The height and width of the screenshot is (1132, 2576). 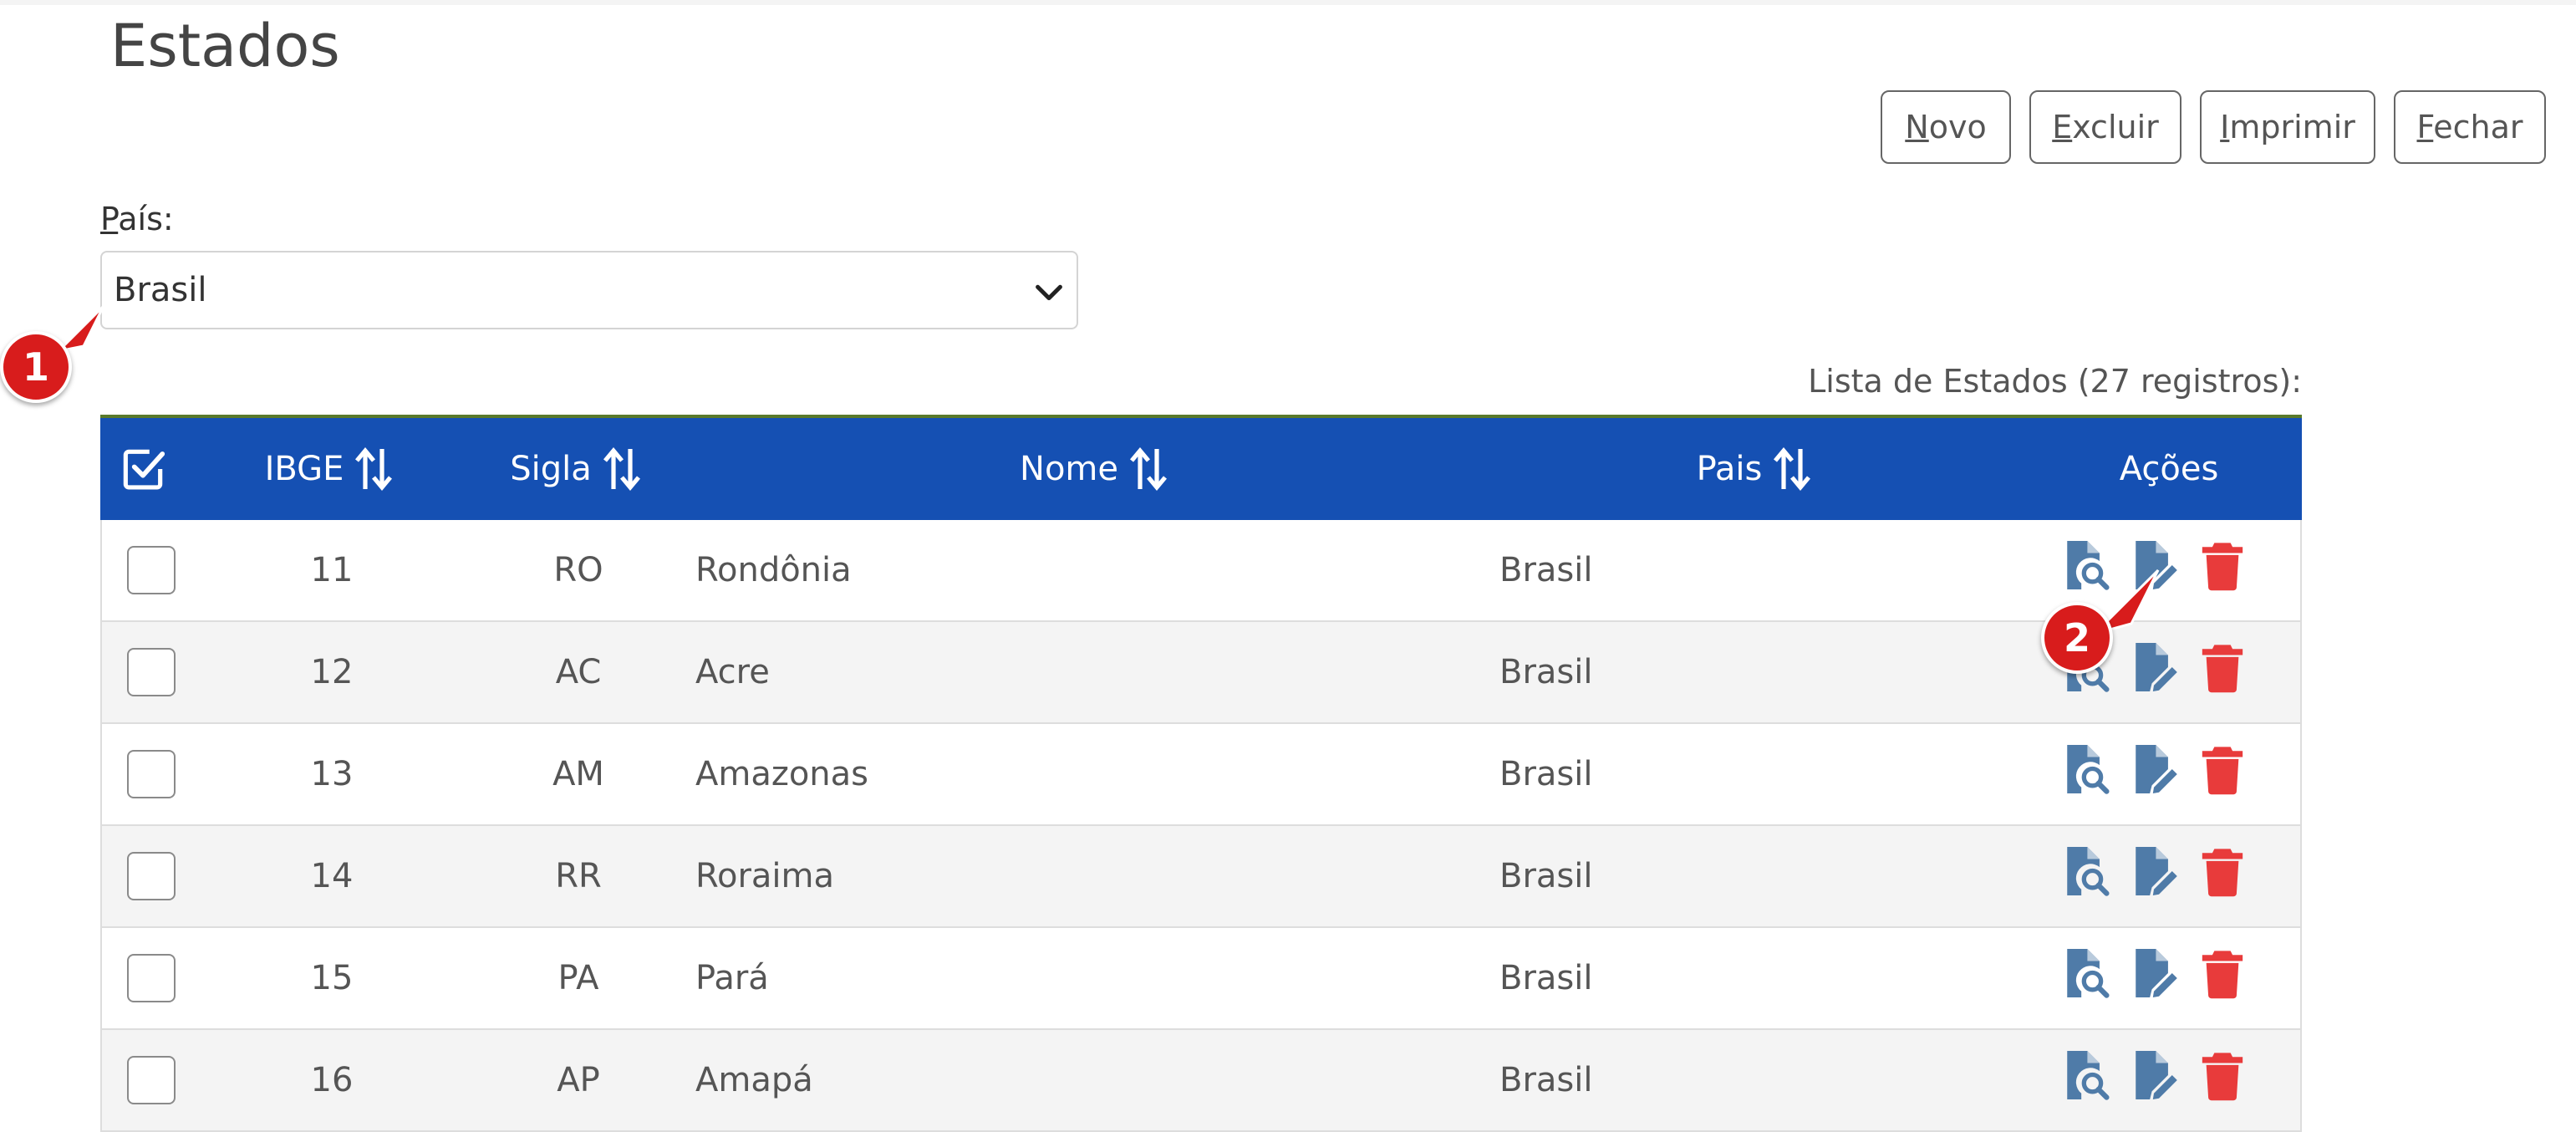 What do you see at coordinates (1201, 571) in the screenshot?
I see `table-row: 11 RO Rondônia Brasil` at bounding box center [1201, 571].